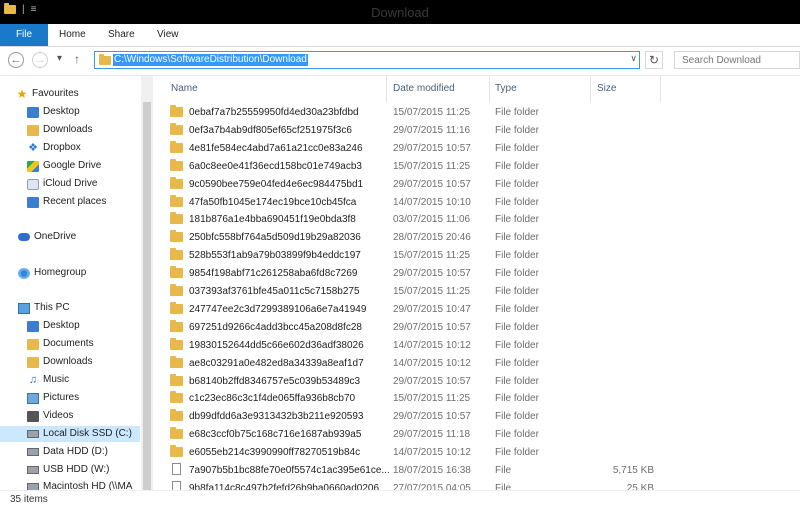  Describe the element at coordinates (633, 58) in the screenshot. I see `chevron-down-icon: ∨` at that location.